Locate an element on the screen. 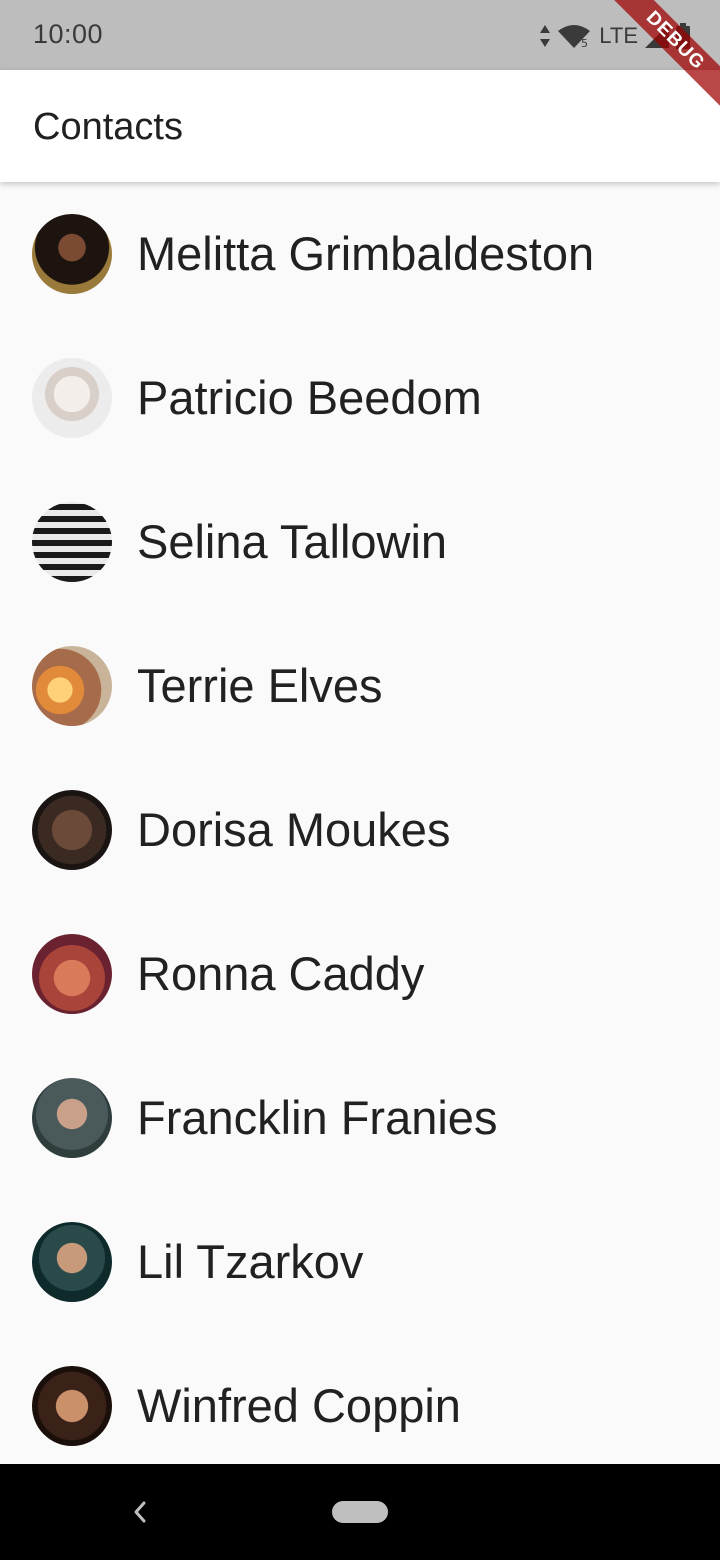 This screenshot has width=720, height=1560. contact-row: Patricio Beedom is located at coordinates (360, 398).